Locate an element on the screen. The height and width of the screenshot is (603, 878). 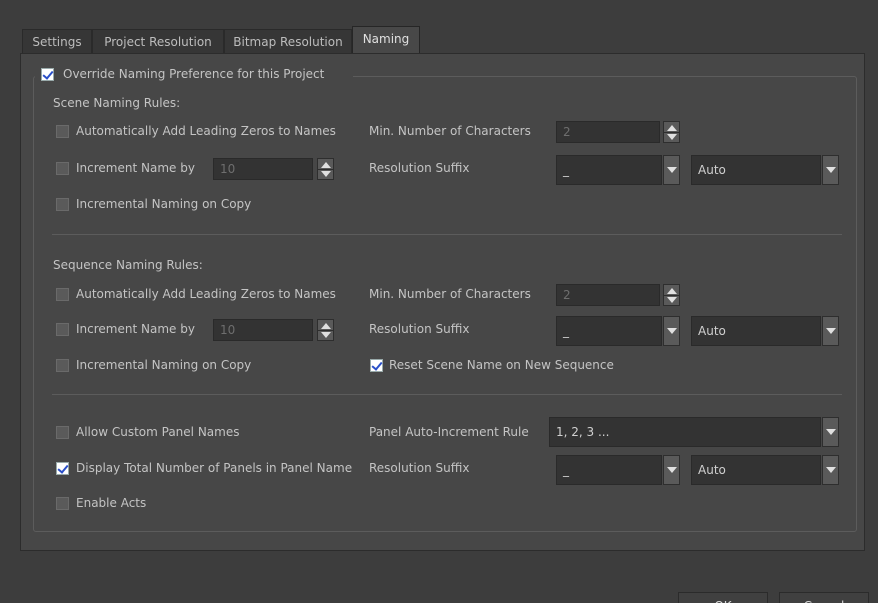
tab-settings: Settings is located at coordinates (57, 41).